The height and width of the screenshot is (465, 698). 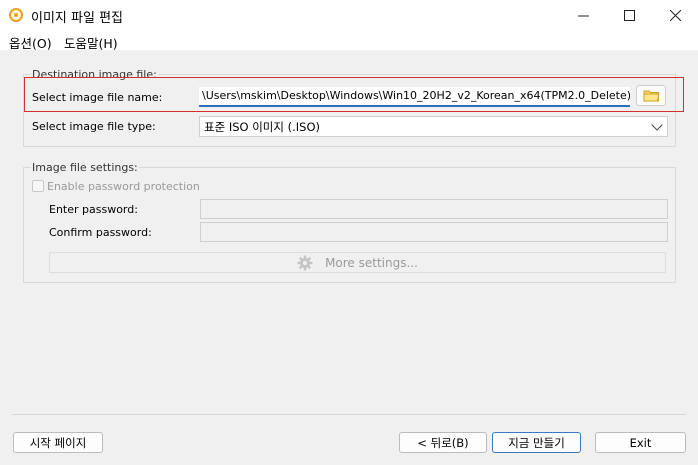 What do you see at coordinates (16, 15) in the screenshot?
I see `app-disc-icon` at bounding box center [16, 15].